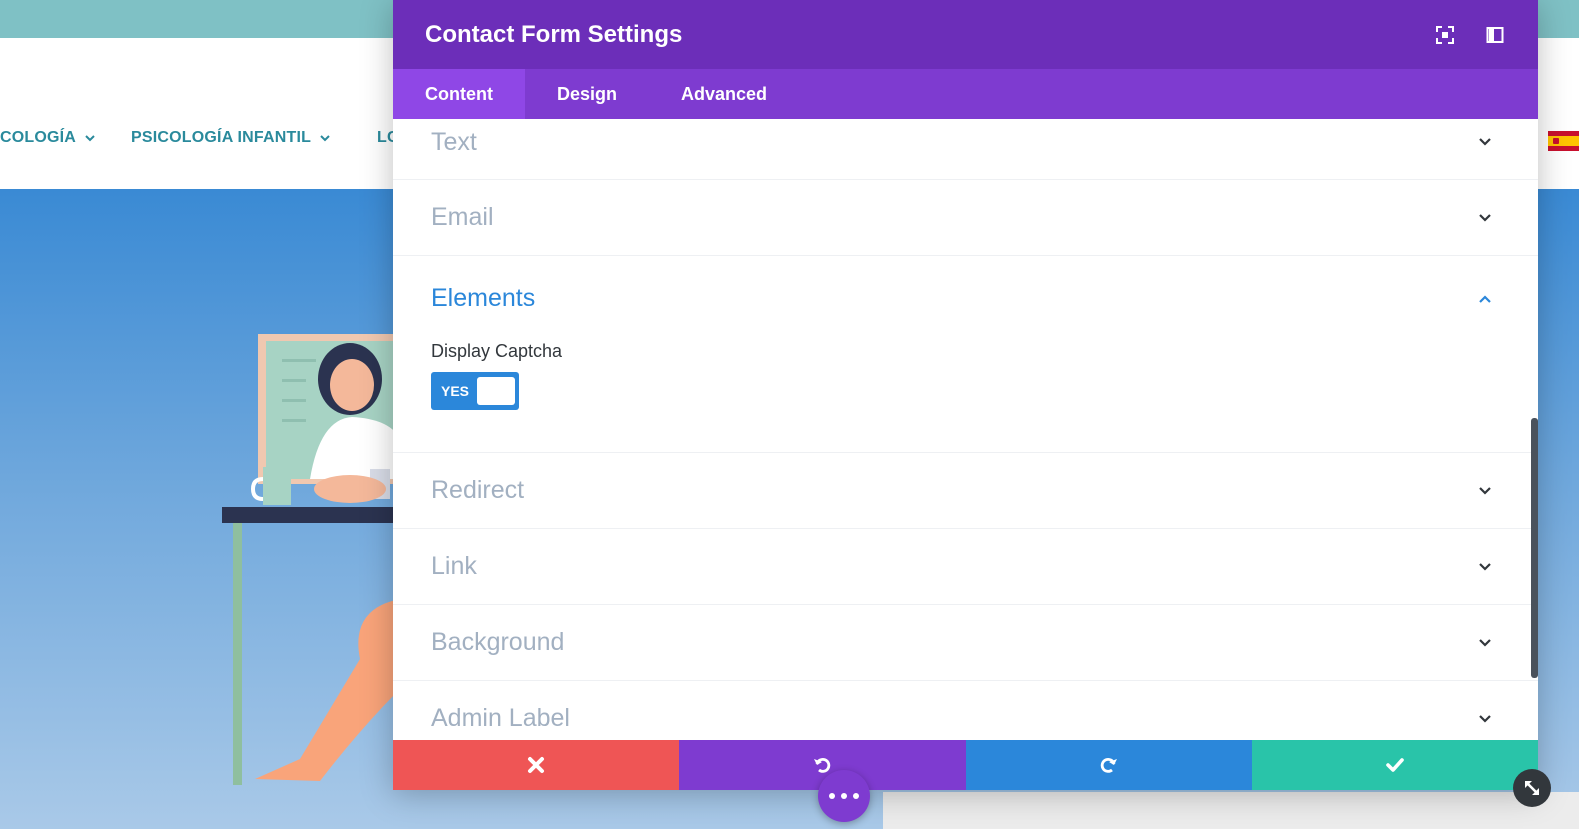 The height and width of the screenshot is (829, 1579). Describe the element at coordinates (498, 642) in the screenshot. I see `section-title: Background` at that location.